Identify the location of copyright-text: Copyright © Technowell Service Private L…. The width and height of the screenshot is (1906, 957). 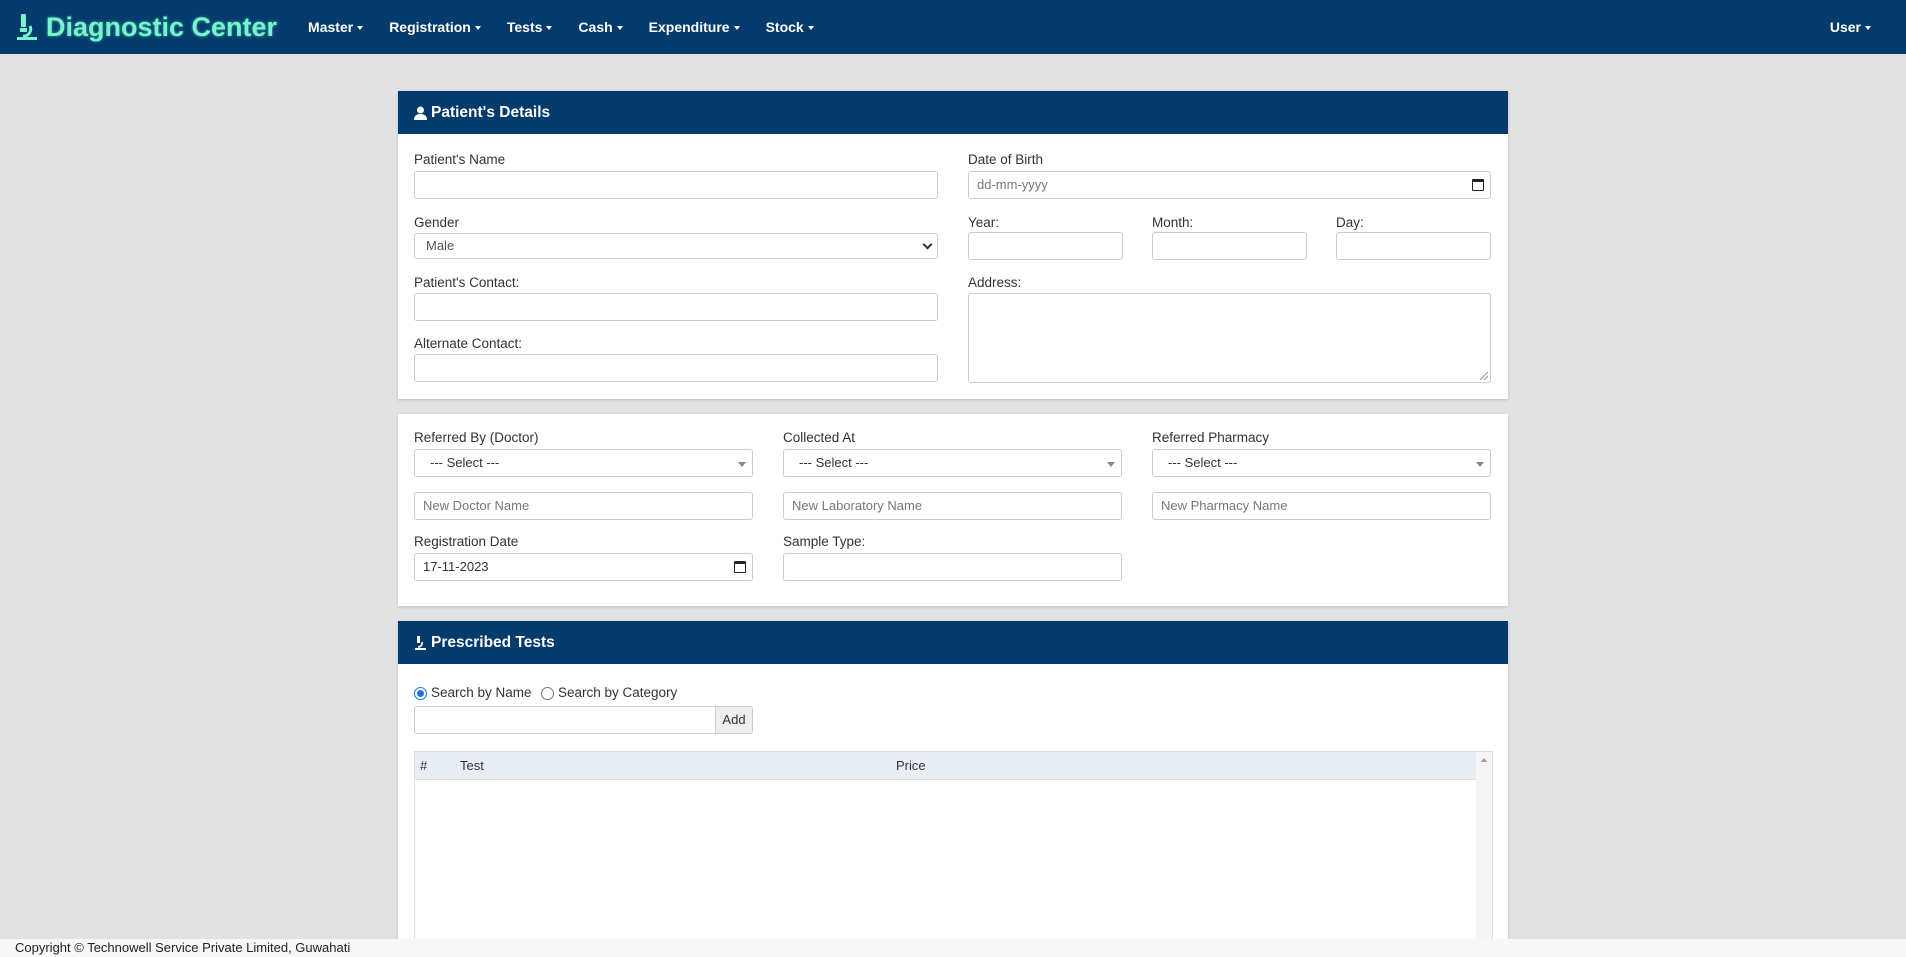
(183, 947).